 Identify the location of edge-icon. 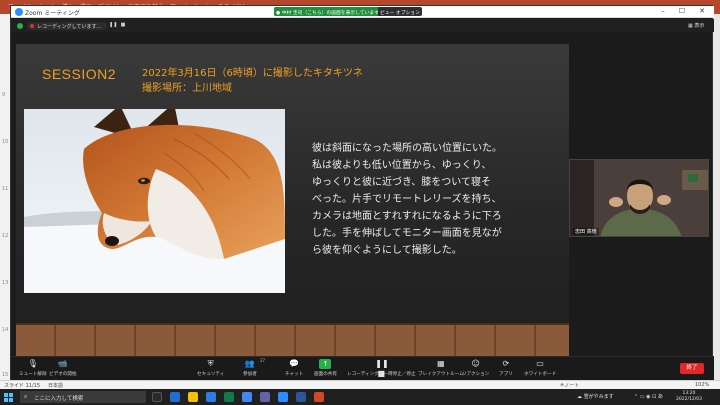
(175, 397).